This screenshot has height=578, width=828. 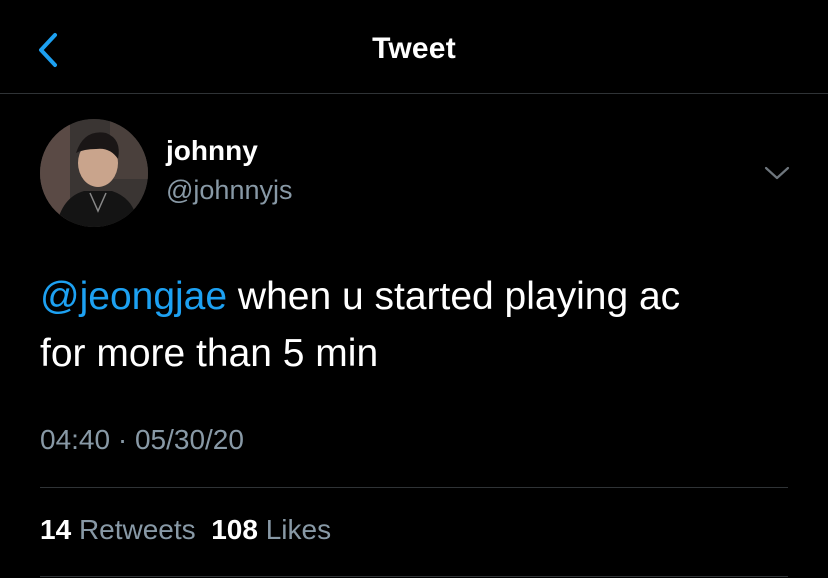 What do you see at coordinates (234, 529) in the screenshot?
I see `likes-count: 108` at bounding box center [234, 529].